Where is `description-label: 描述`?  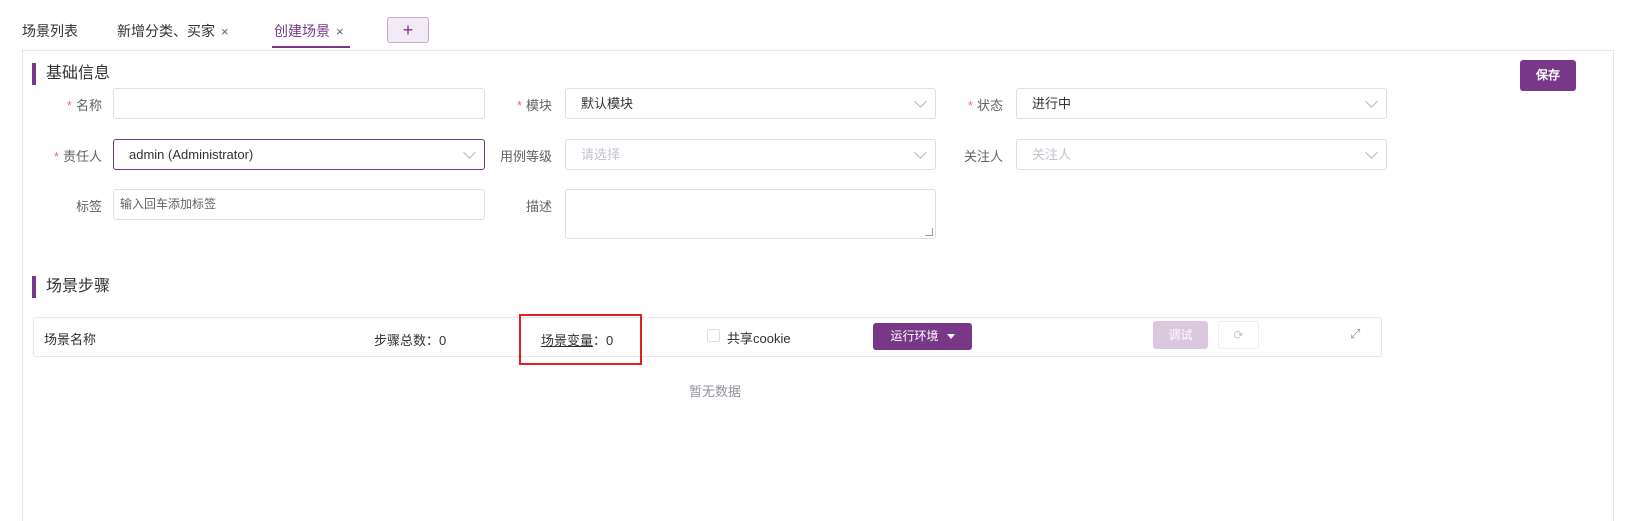 description-label: 描述 is located at coordinates (538, 206).